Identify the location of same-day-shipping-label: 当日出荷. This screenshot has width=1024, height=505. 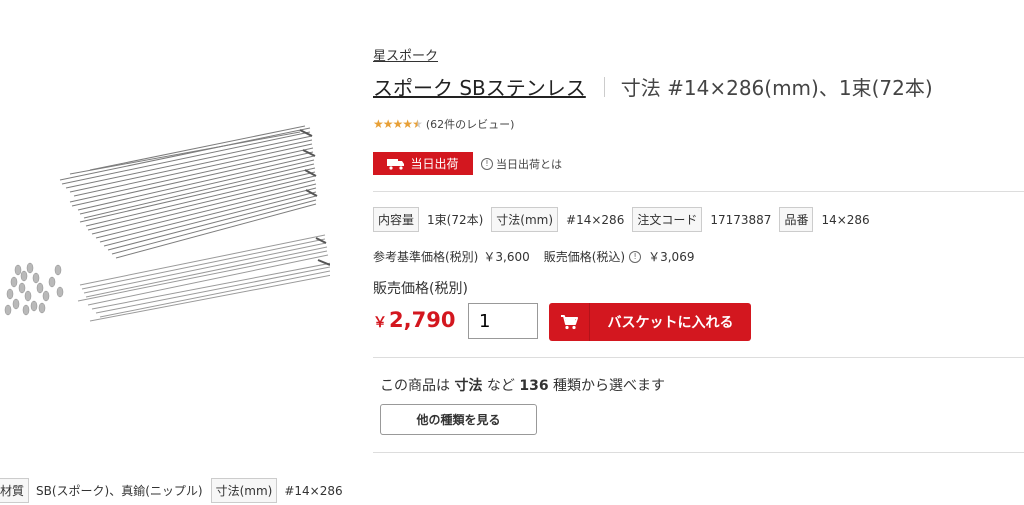
(434, 164).